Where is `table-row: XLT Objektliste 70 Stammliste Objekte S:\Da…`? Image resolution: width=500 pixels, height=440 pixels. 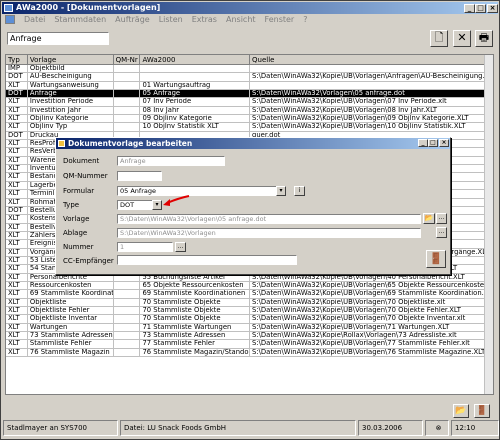 table-row: XLT Objektliste 70 Stammliste Objekte S:\Da… is located at coordinates (249, 302).